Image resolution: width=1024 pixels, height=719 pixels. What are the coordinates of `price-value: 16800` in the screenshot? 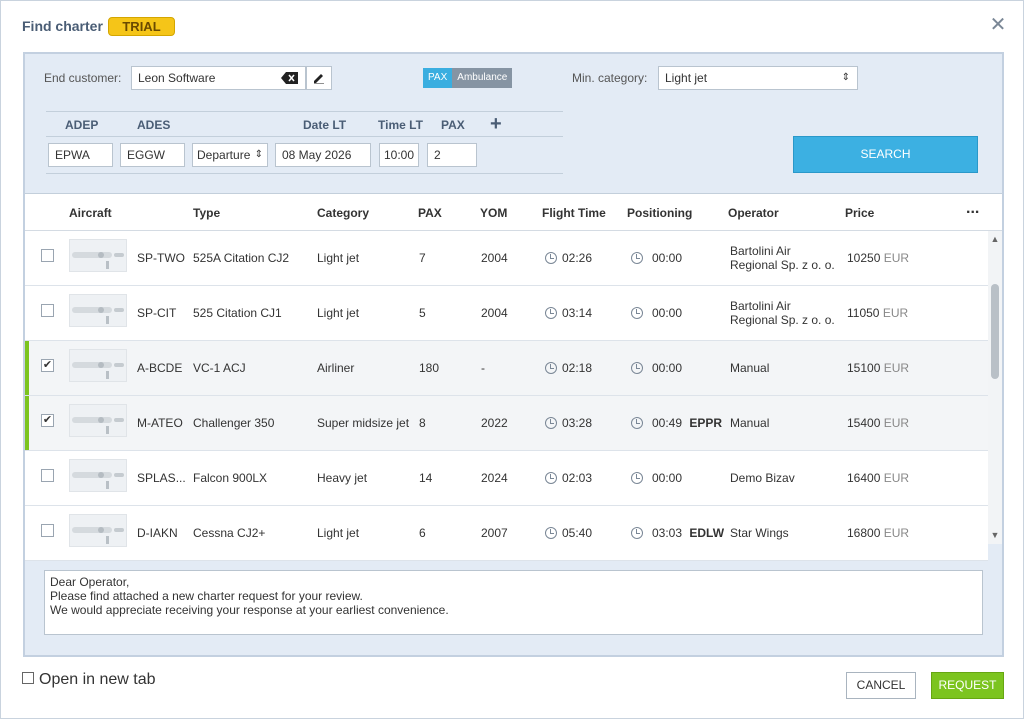 It's located at (864, 533).